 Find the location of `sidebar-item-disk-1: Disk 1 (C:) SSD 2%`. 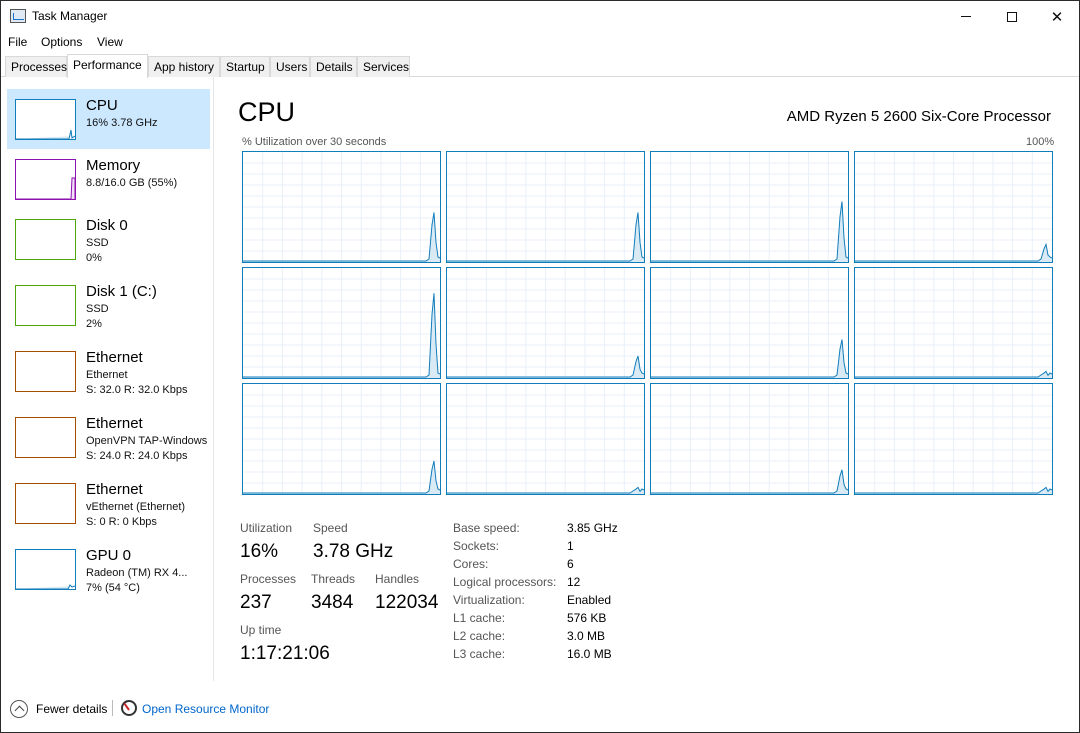

sidebar-item-disk-1: Disk 1 (C:) SSD 2% is located at coordinates (108, 305).